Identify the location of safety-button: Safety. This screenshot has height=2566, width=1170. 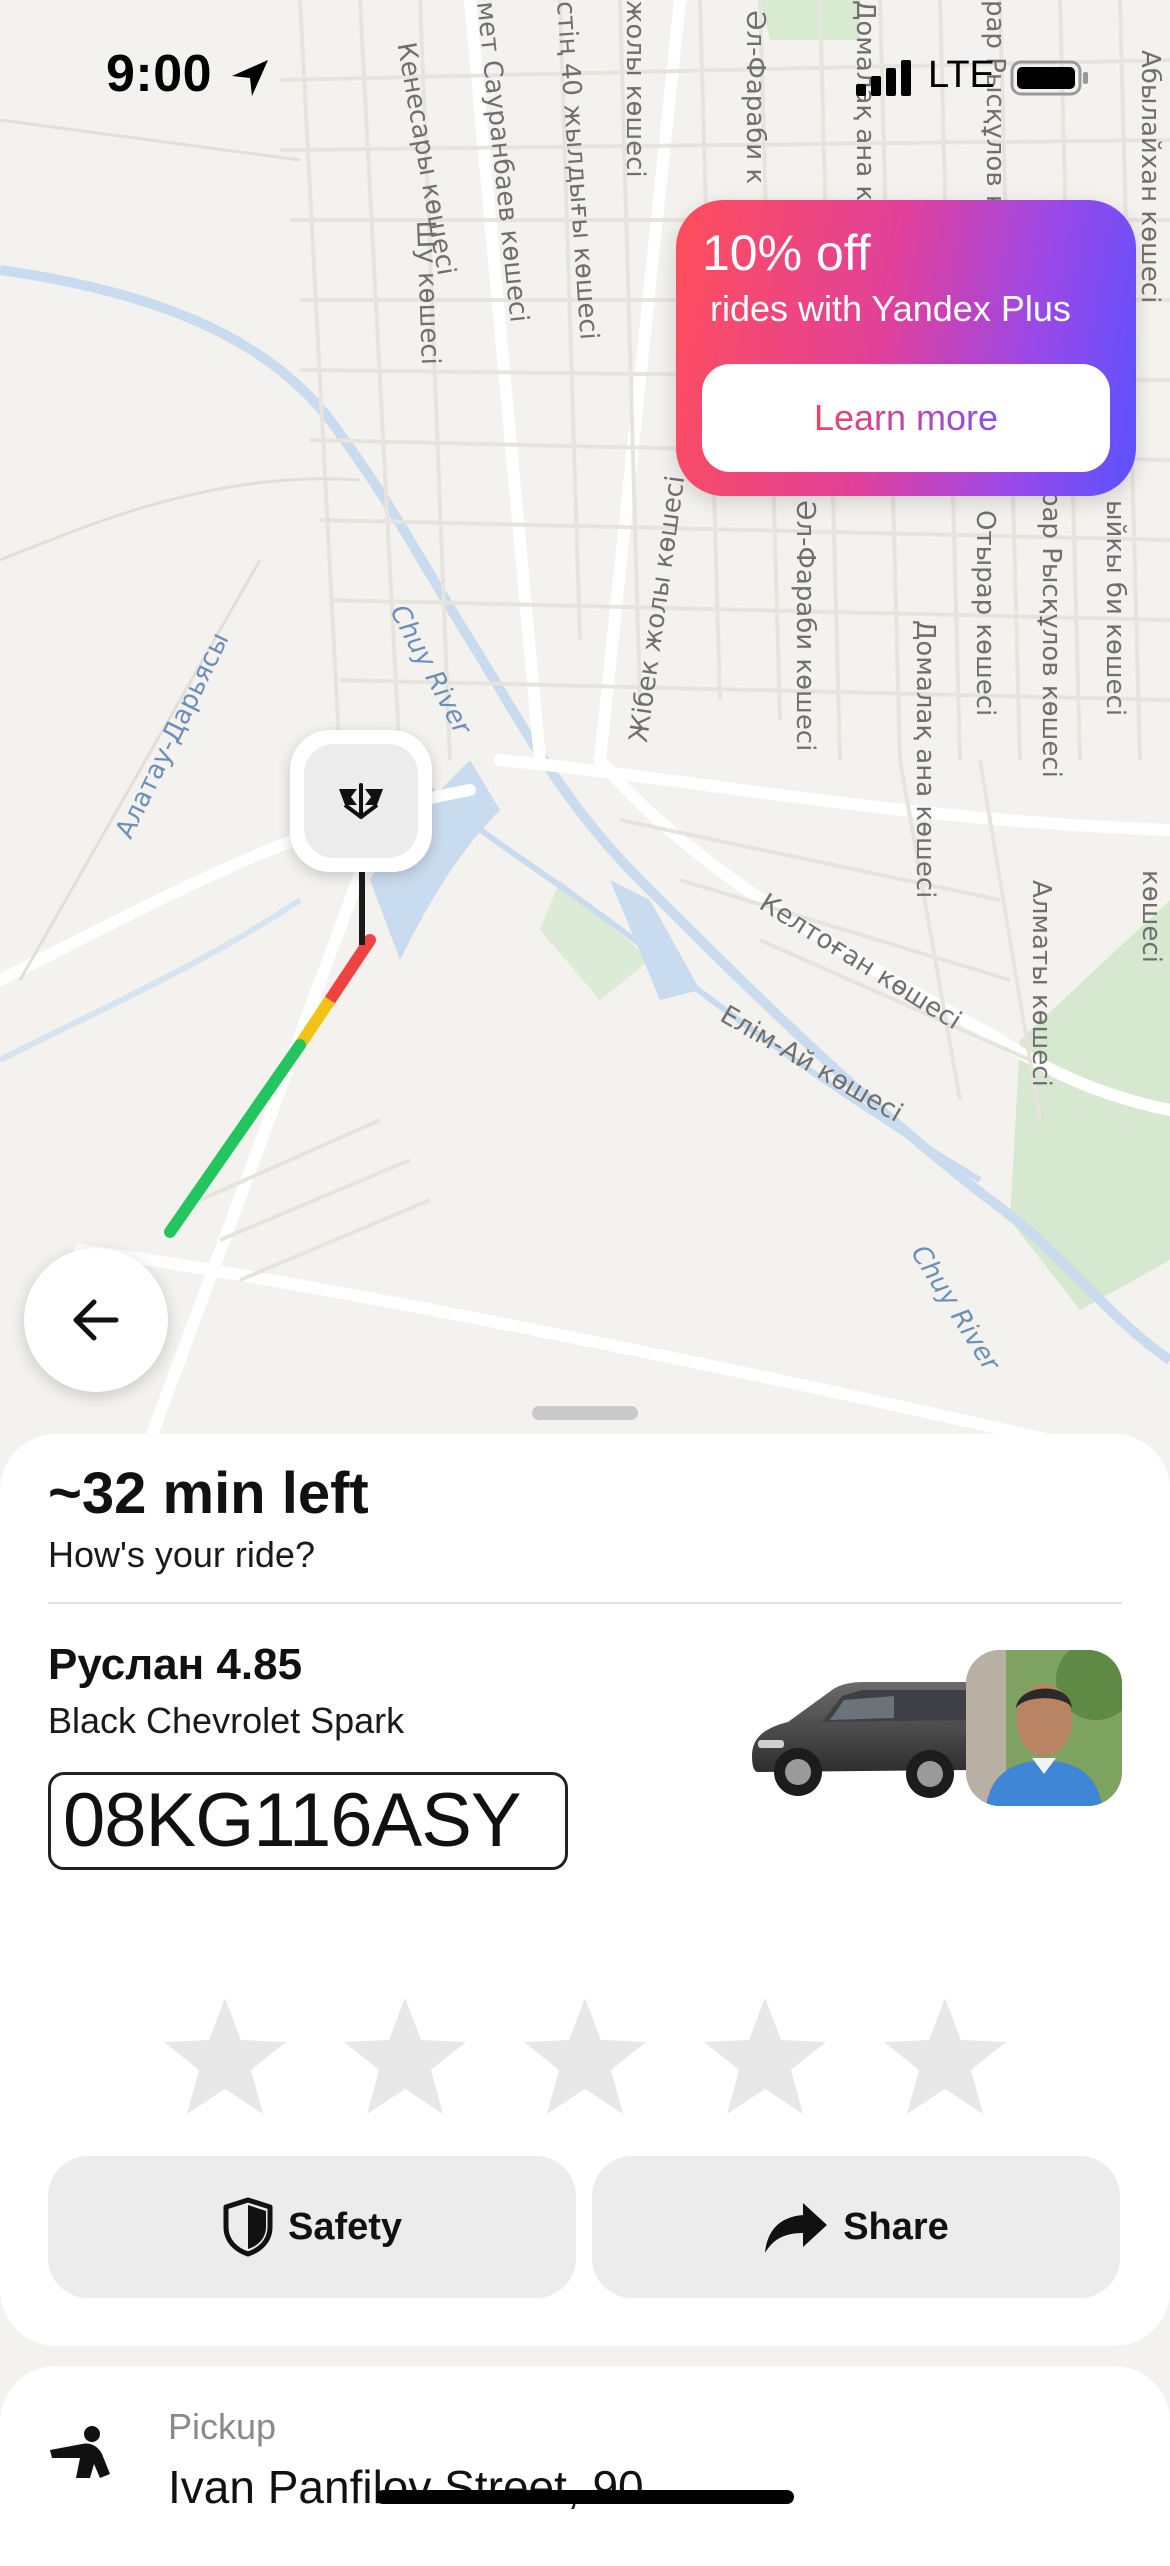
(312, 2227).